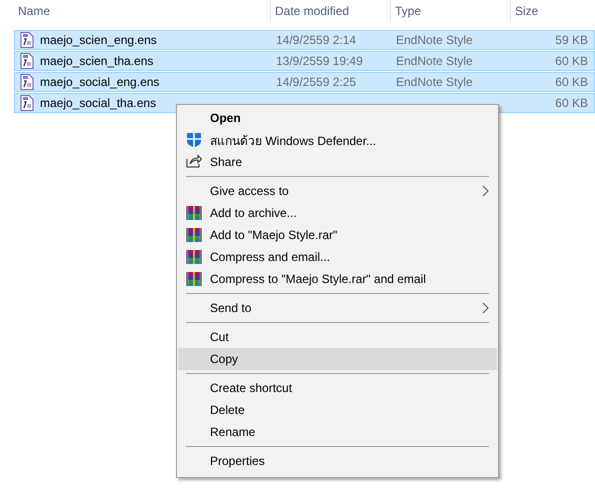 This screenshot has width=595, height=494. What do you see at coordinates (194, 140) in the screenshot?
I see `shield-icon` at bounding box center [194, 140].